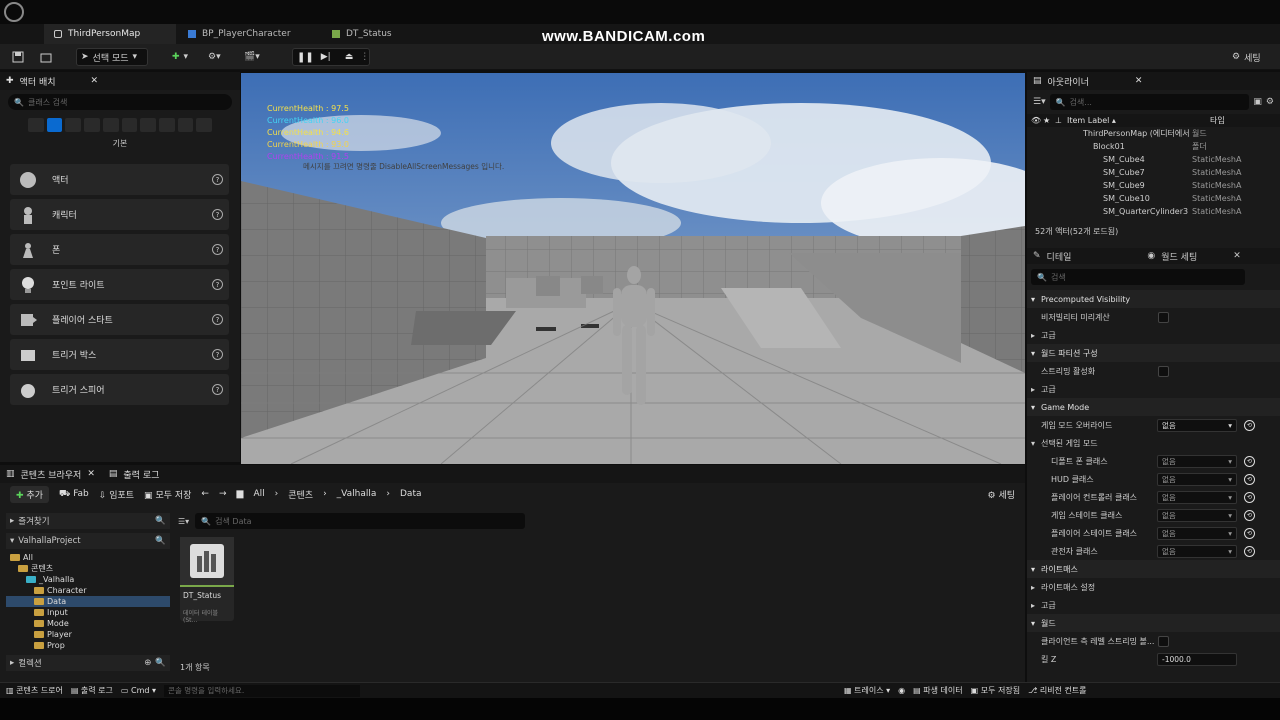  What do you see at coordinates (1153, 172) in the screenshot?
I see `outliner-row: SM_Cube7 StaticMeshA` at bounding box center [1153, 172].